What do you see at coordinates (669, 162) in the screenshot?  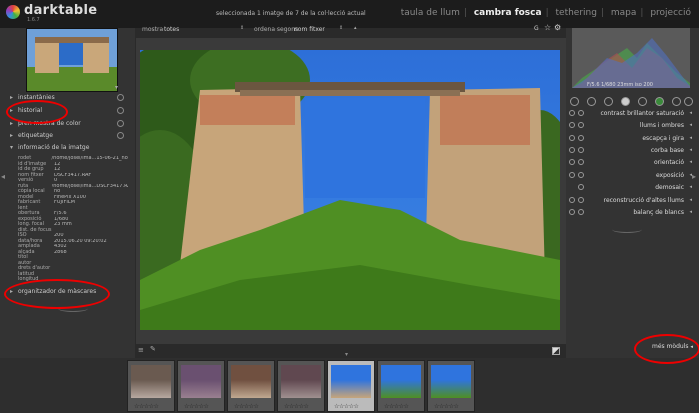 I see `module-label: orientació` at bounding box center [669, 162].